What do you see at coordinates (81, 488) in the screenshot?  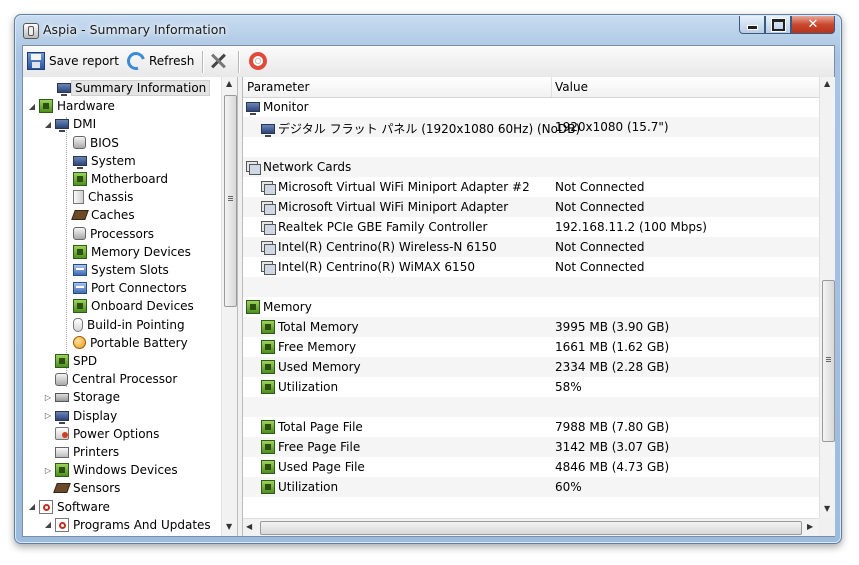 I see `tree-item-sensors: Sensors` at bounding box center [81, 488].